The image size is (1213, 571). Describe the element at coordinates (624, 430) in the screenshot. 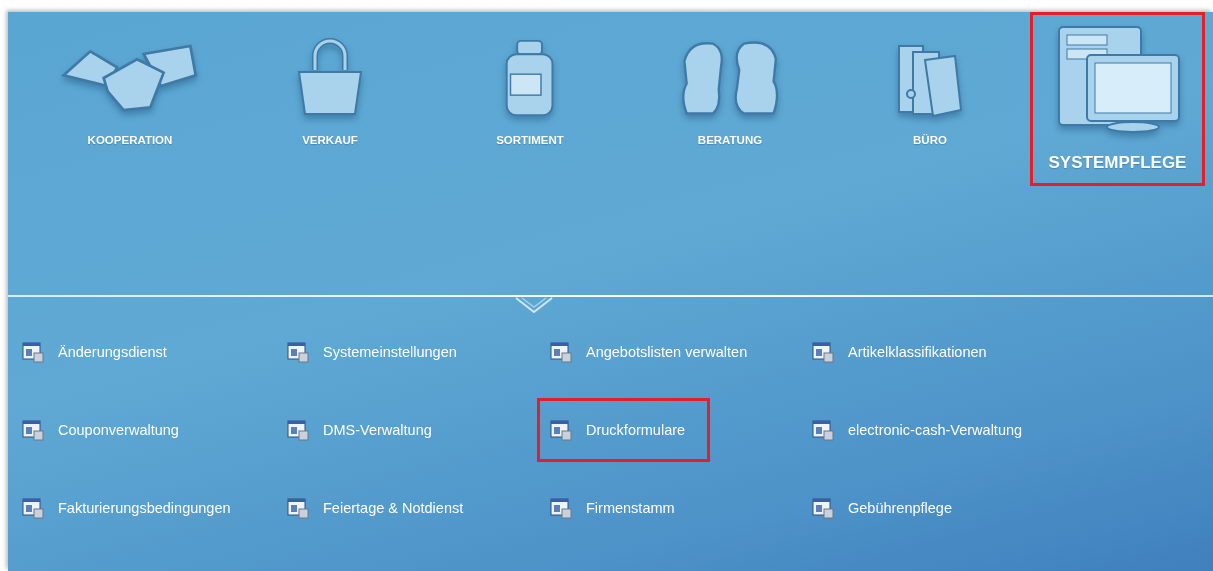

I see `menu-item: Druckformulare` at that location.